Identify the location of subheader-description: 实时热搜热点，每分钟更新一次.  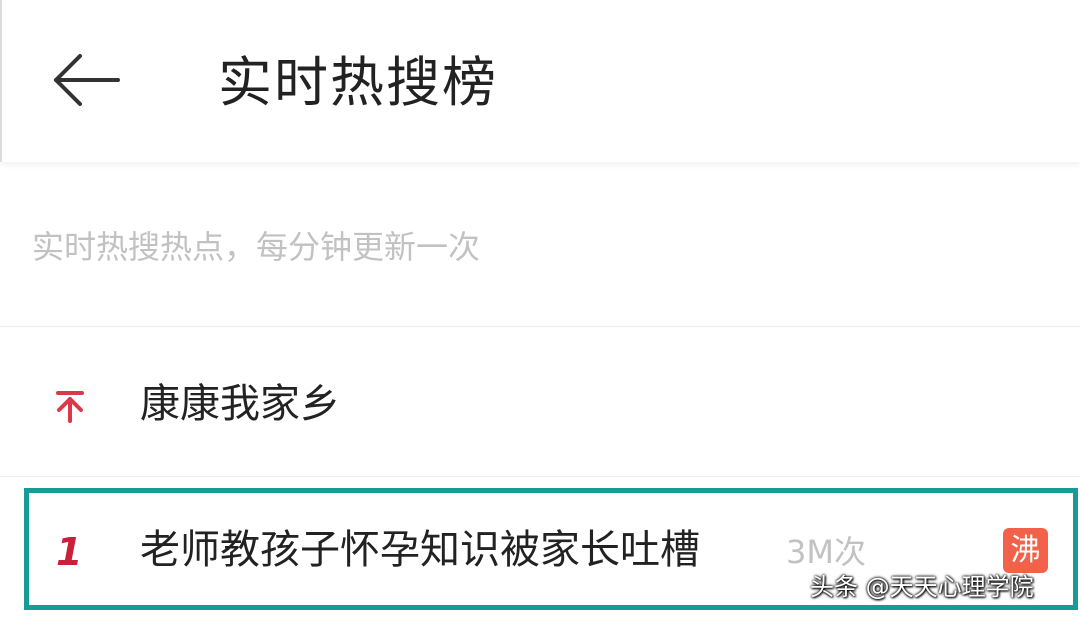
(256, 247).